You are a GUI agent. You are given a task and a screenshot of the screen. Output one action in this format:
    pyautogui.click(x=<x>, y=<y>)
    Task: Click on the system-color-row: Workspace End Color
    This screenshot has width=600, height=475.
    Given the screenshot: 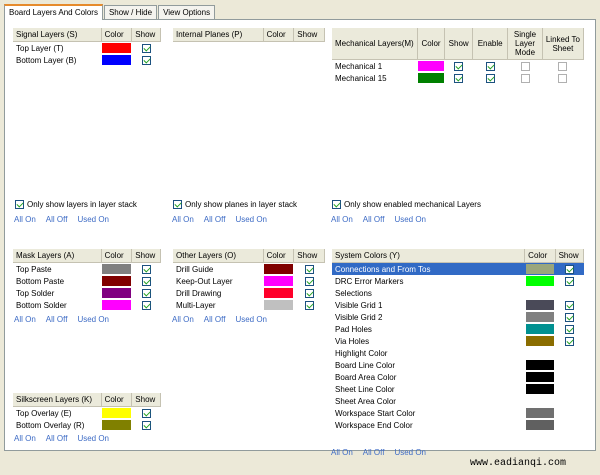 What is the action you would take?
    pyautogui.click(x=458, y=425)
    